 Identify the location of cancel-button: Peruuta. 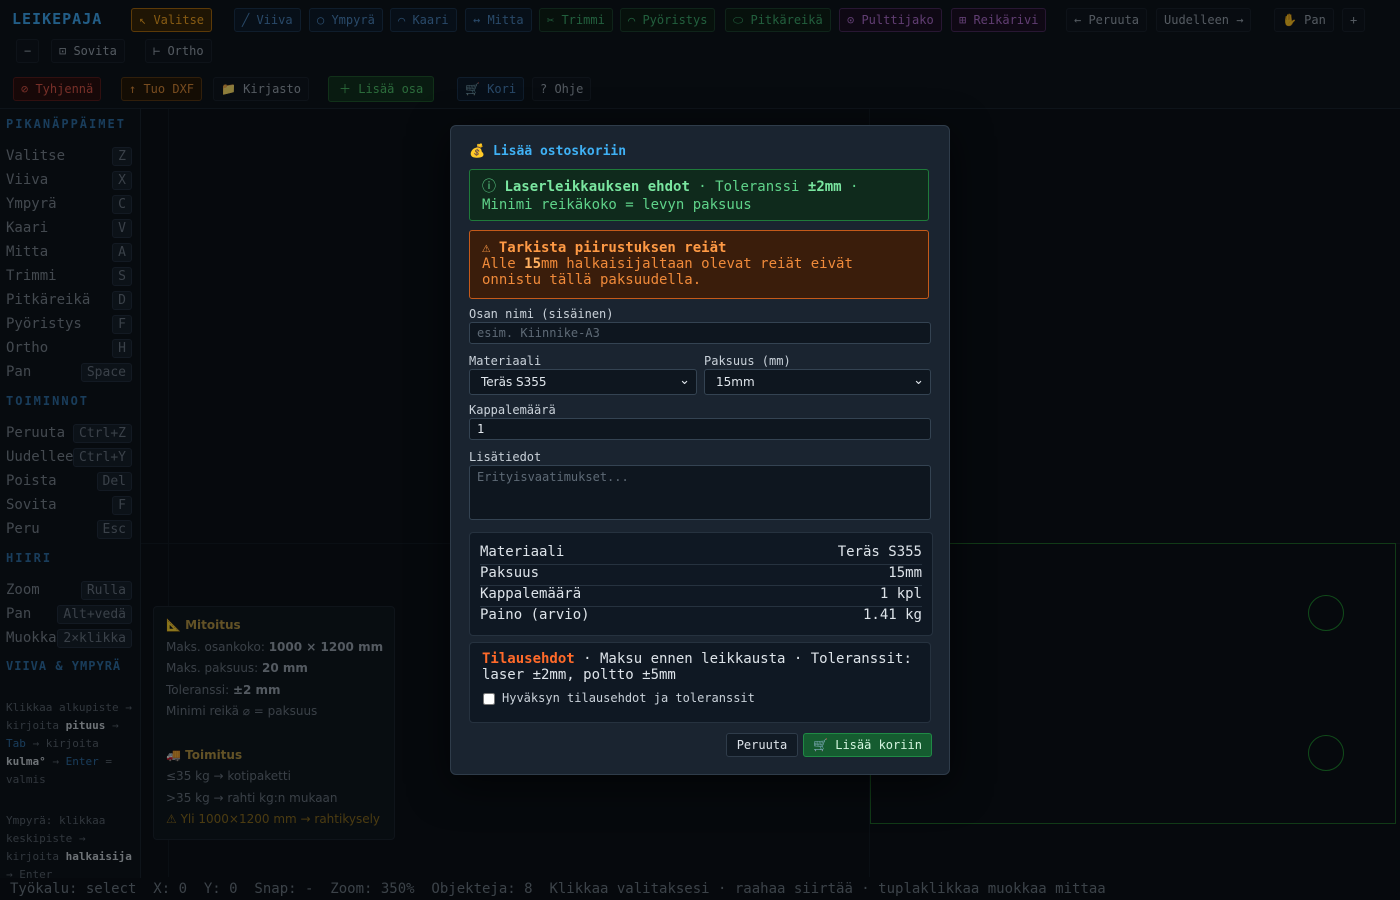
(762, 745).